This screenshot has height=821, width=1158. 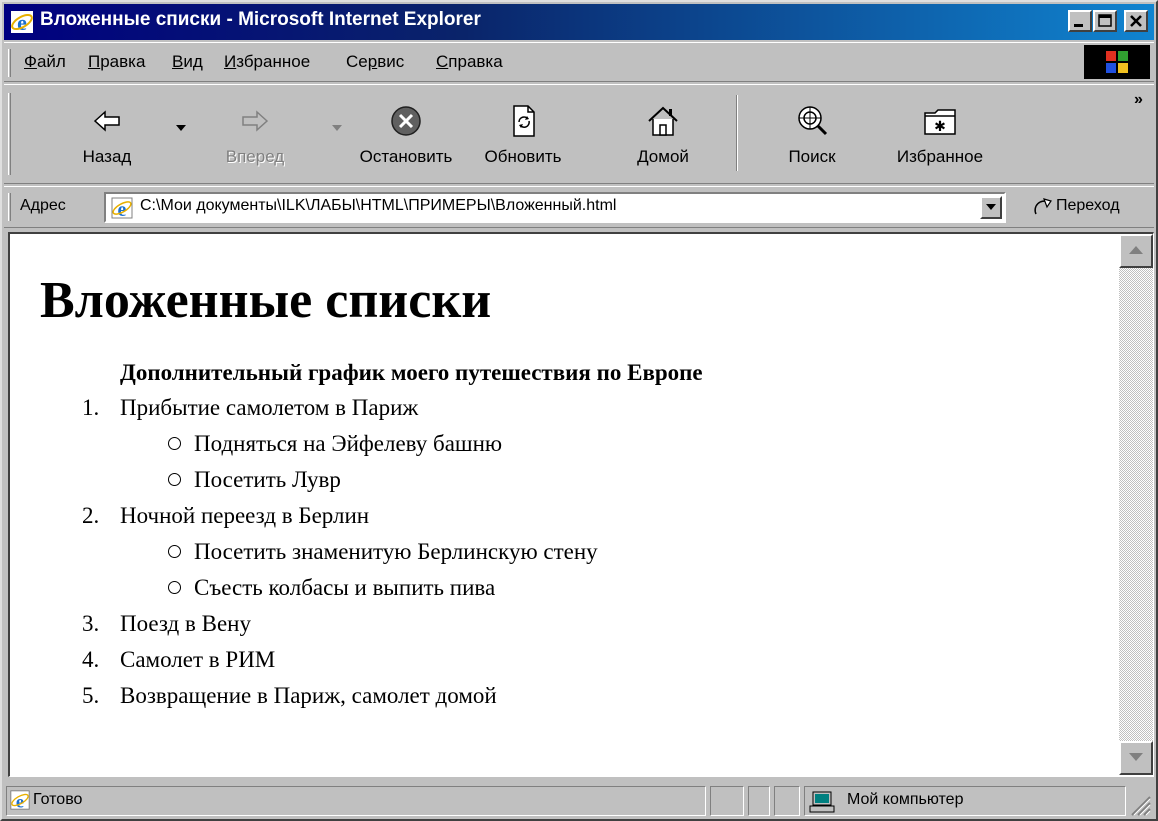 I want to click on search-icon, so click(x=813, y=121).